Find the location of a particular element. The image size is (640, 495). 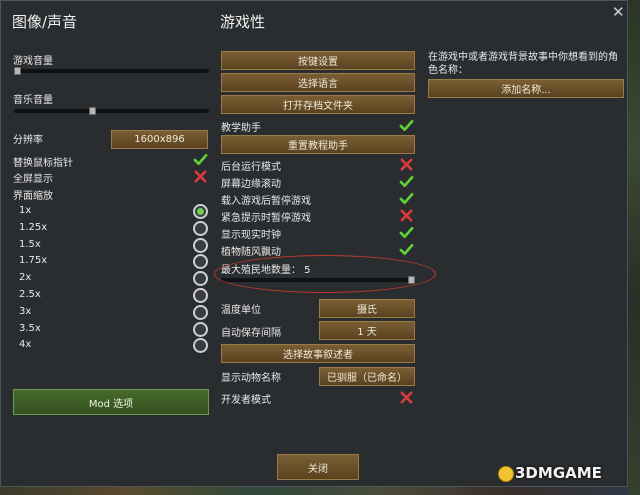

game-volume-label: 游戏音量 is located at coordinates (33, 61).